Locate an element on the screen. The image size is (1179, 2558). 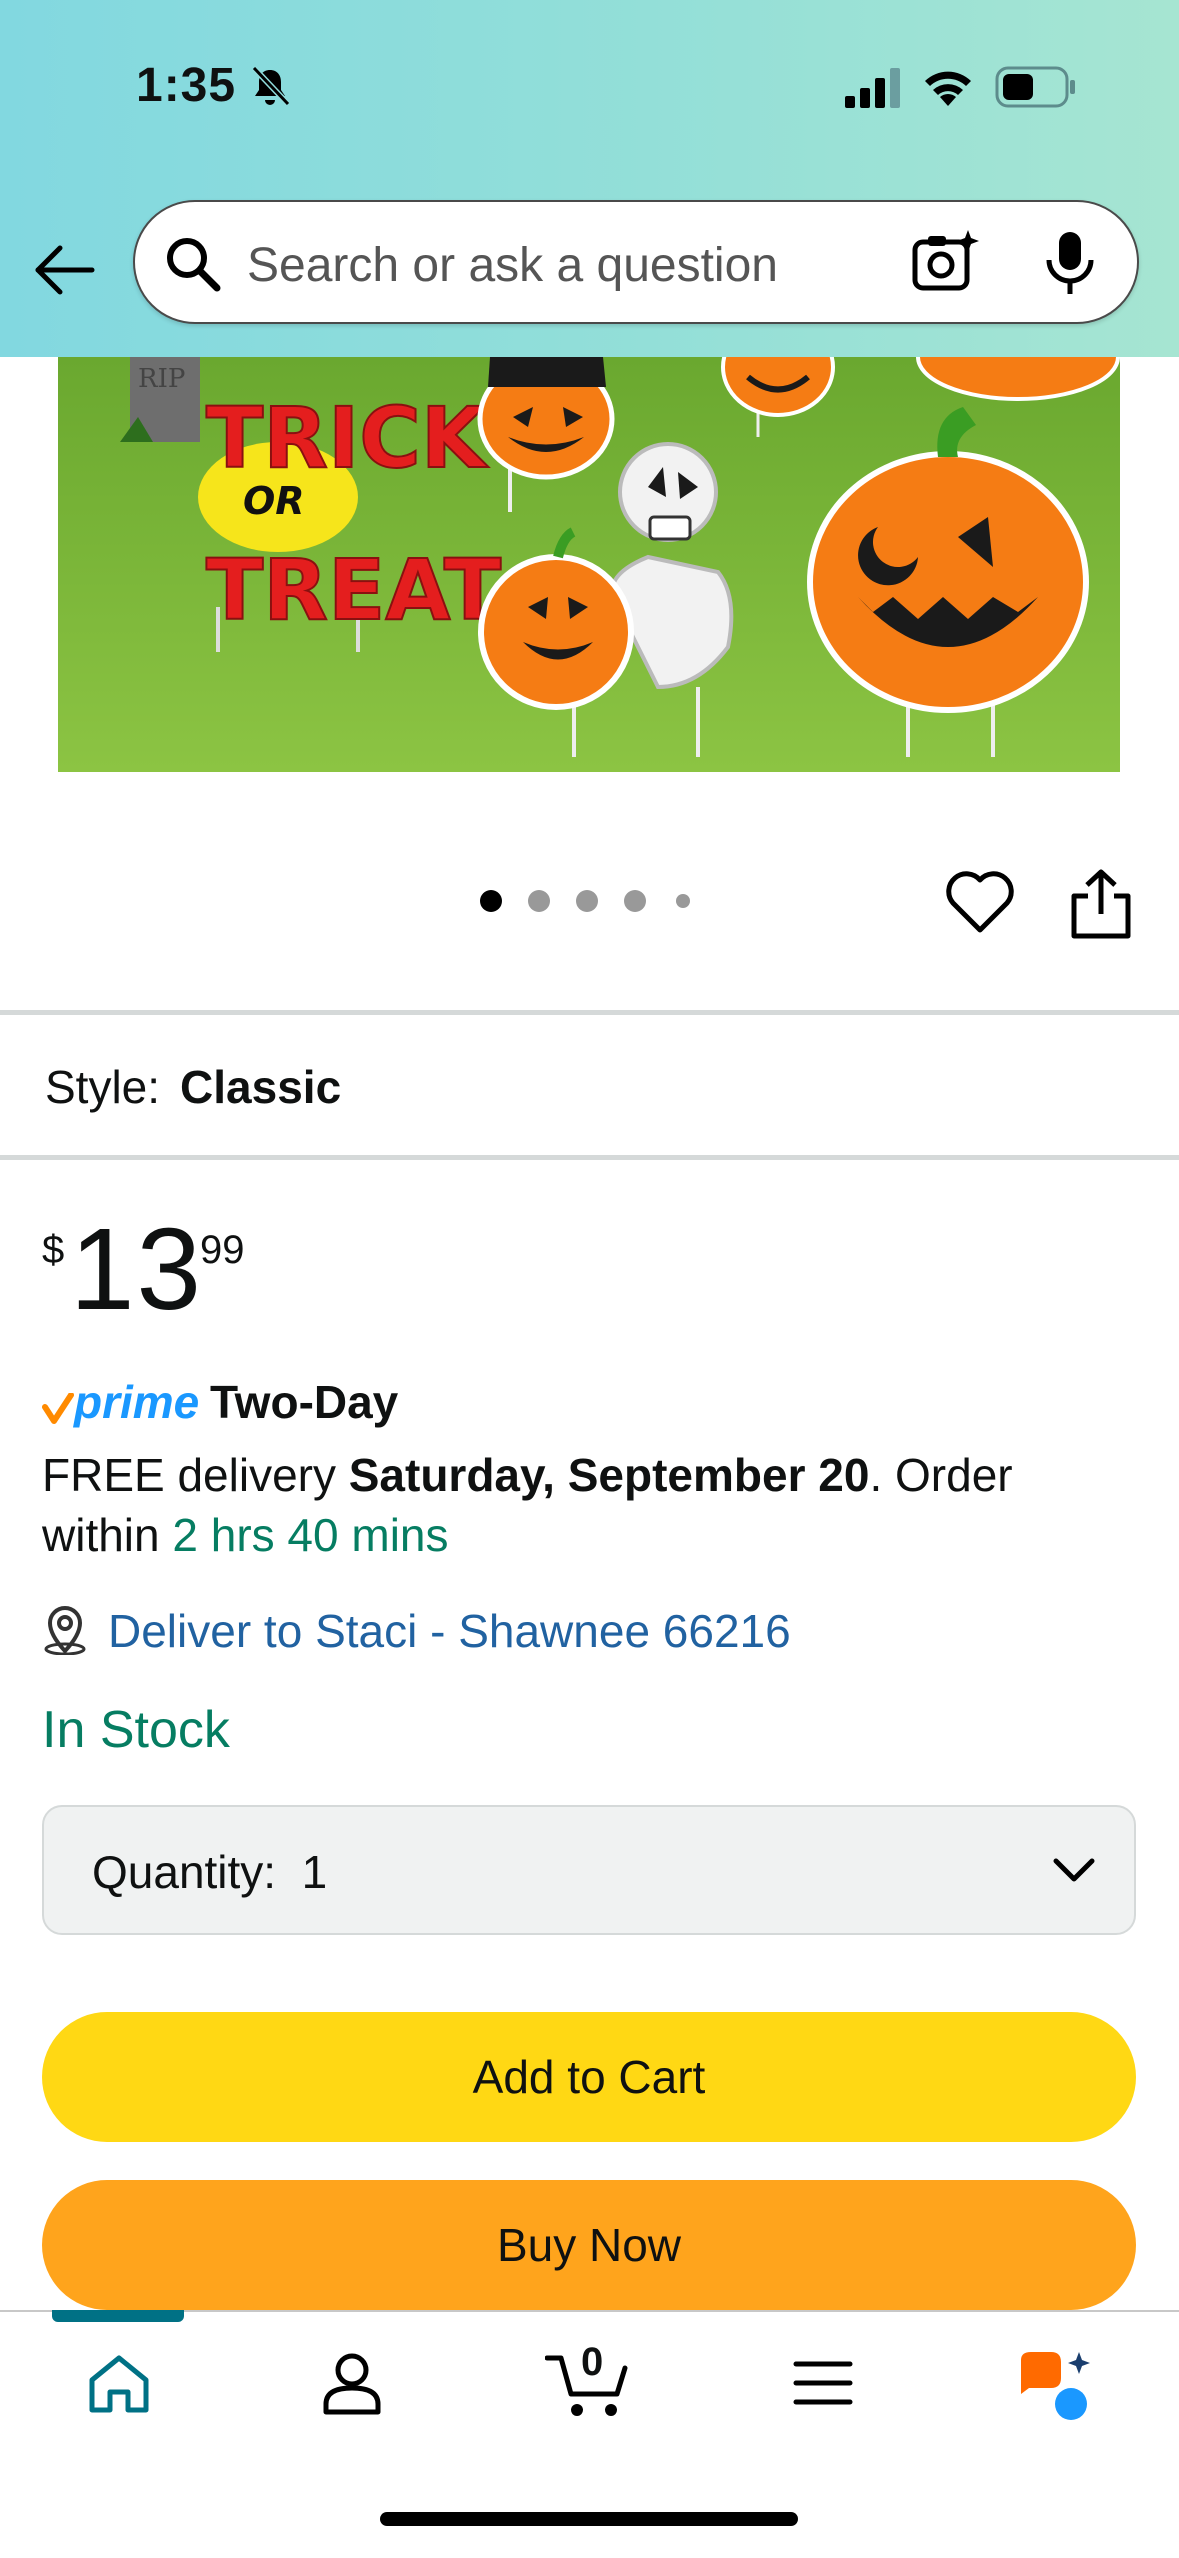
style-value: Classic is located at coordinates (261, 1087).